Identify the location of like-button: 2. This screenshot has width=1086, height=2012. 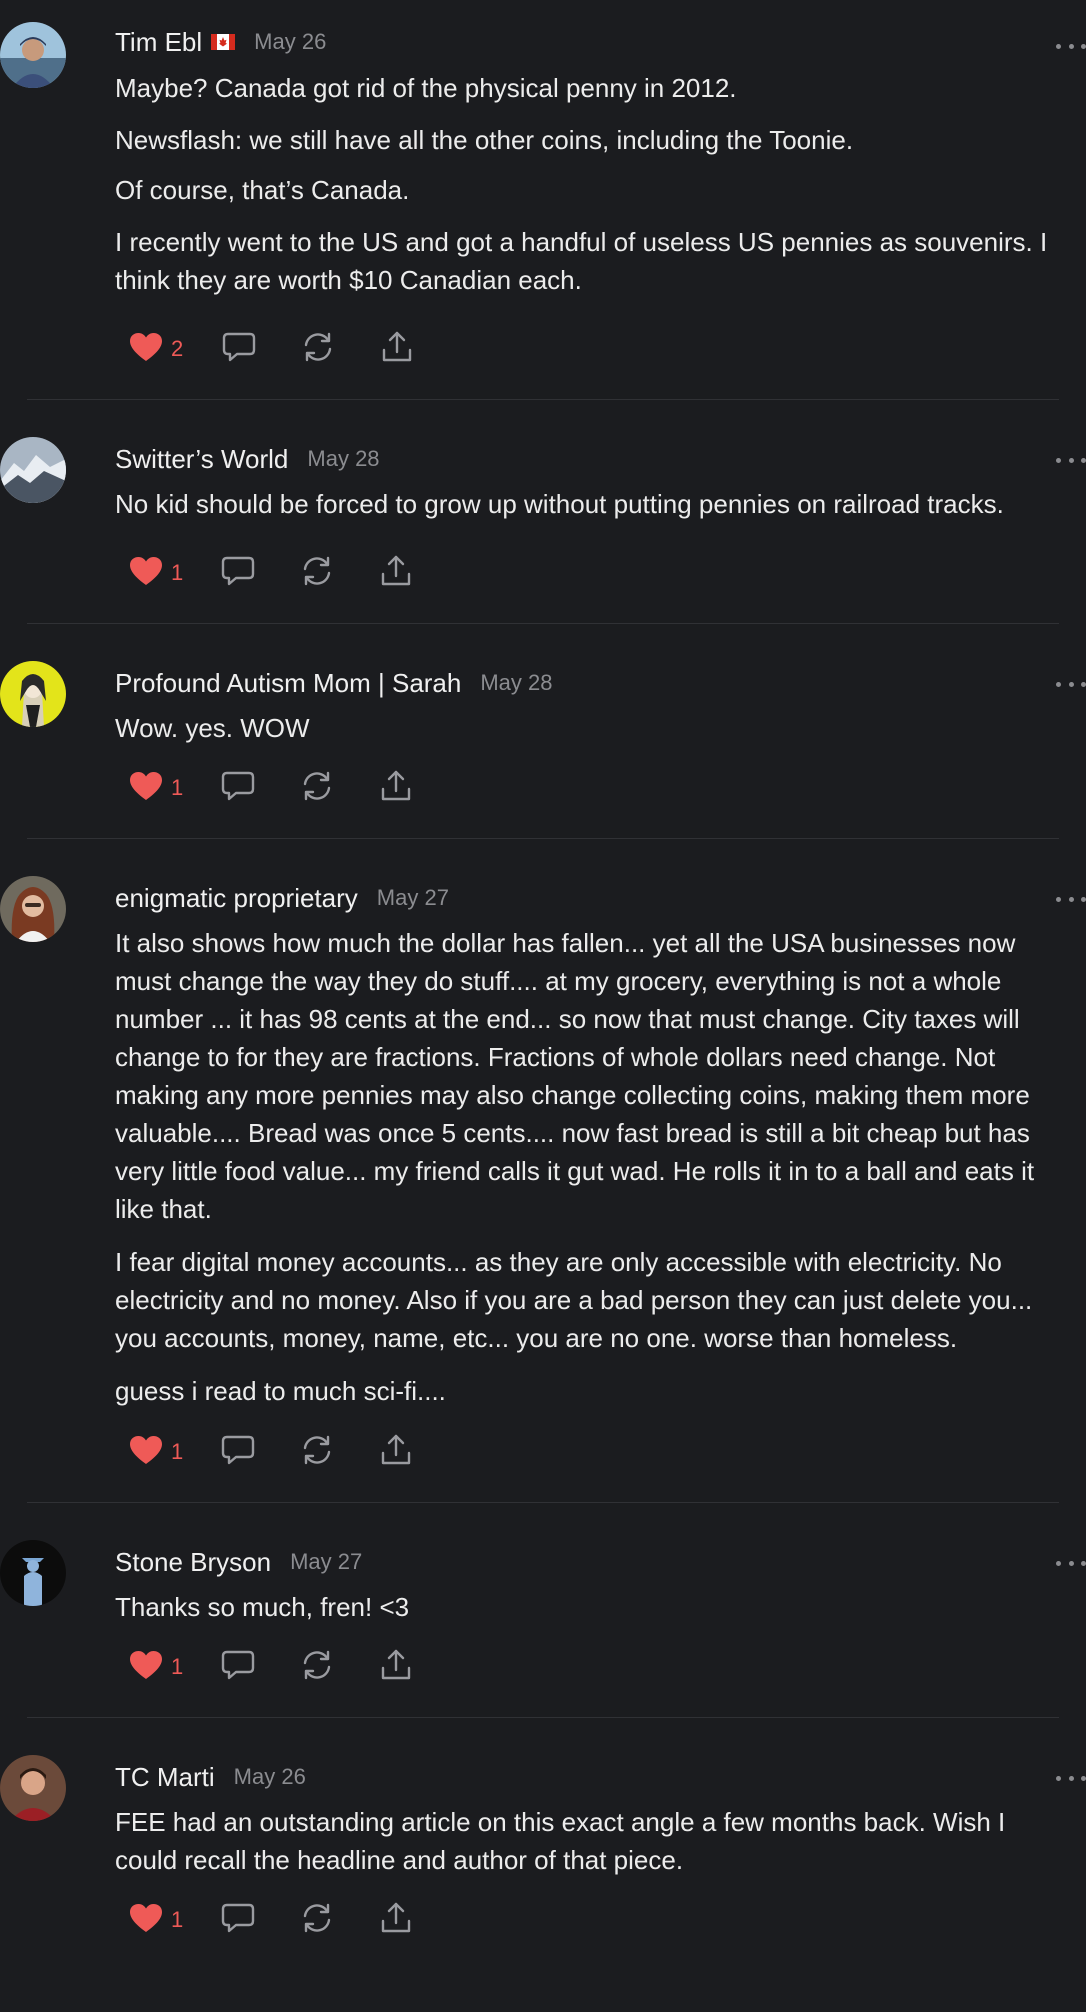
(156, 349).